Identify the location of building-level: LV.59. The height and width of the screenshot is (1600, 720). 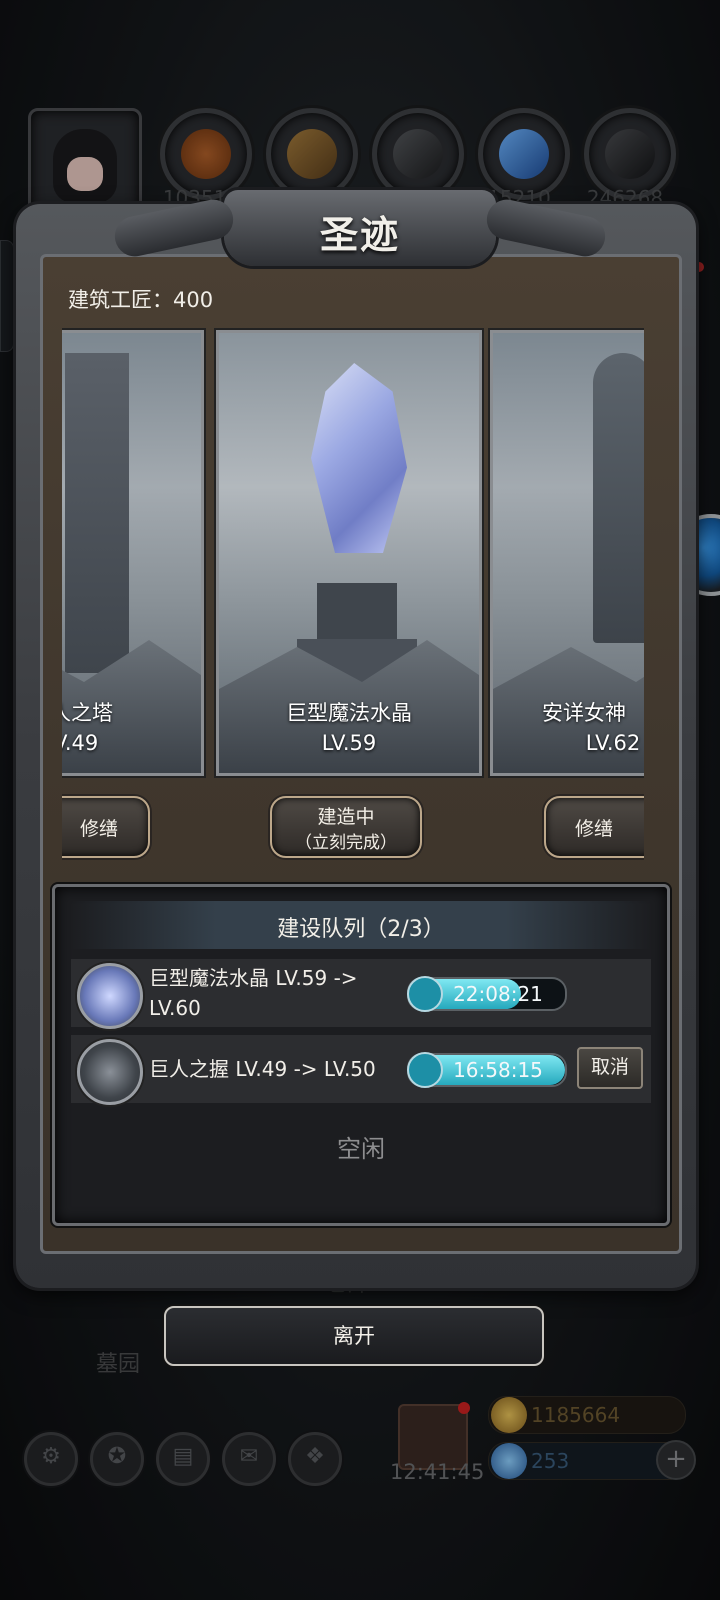
(349, 743).